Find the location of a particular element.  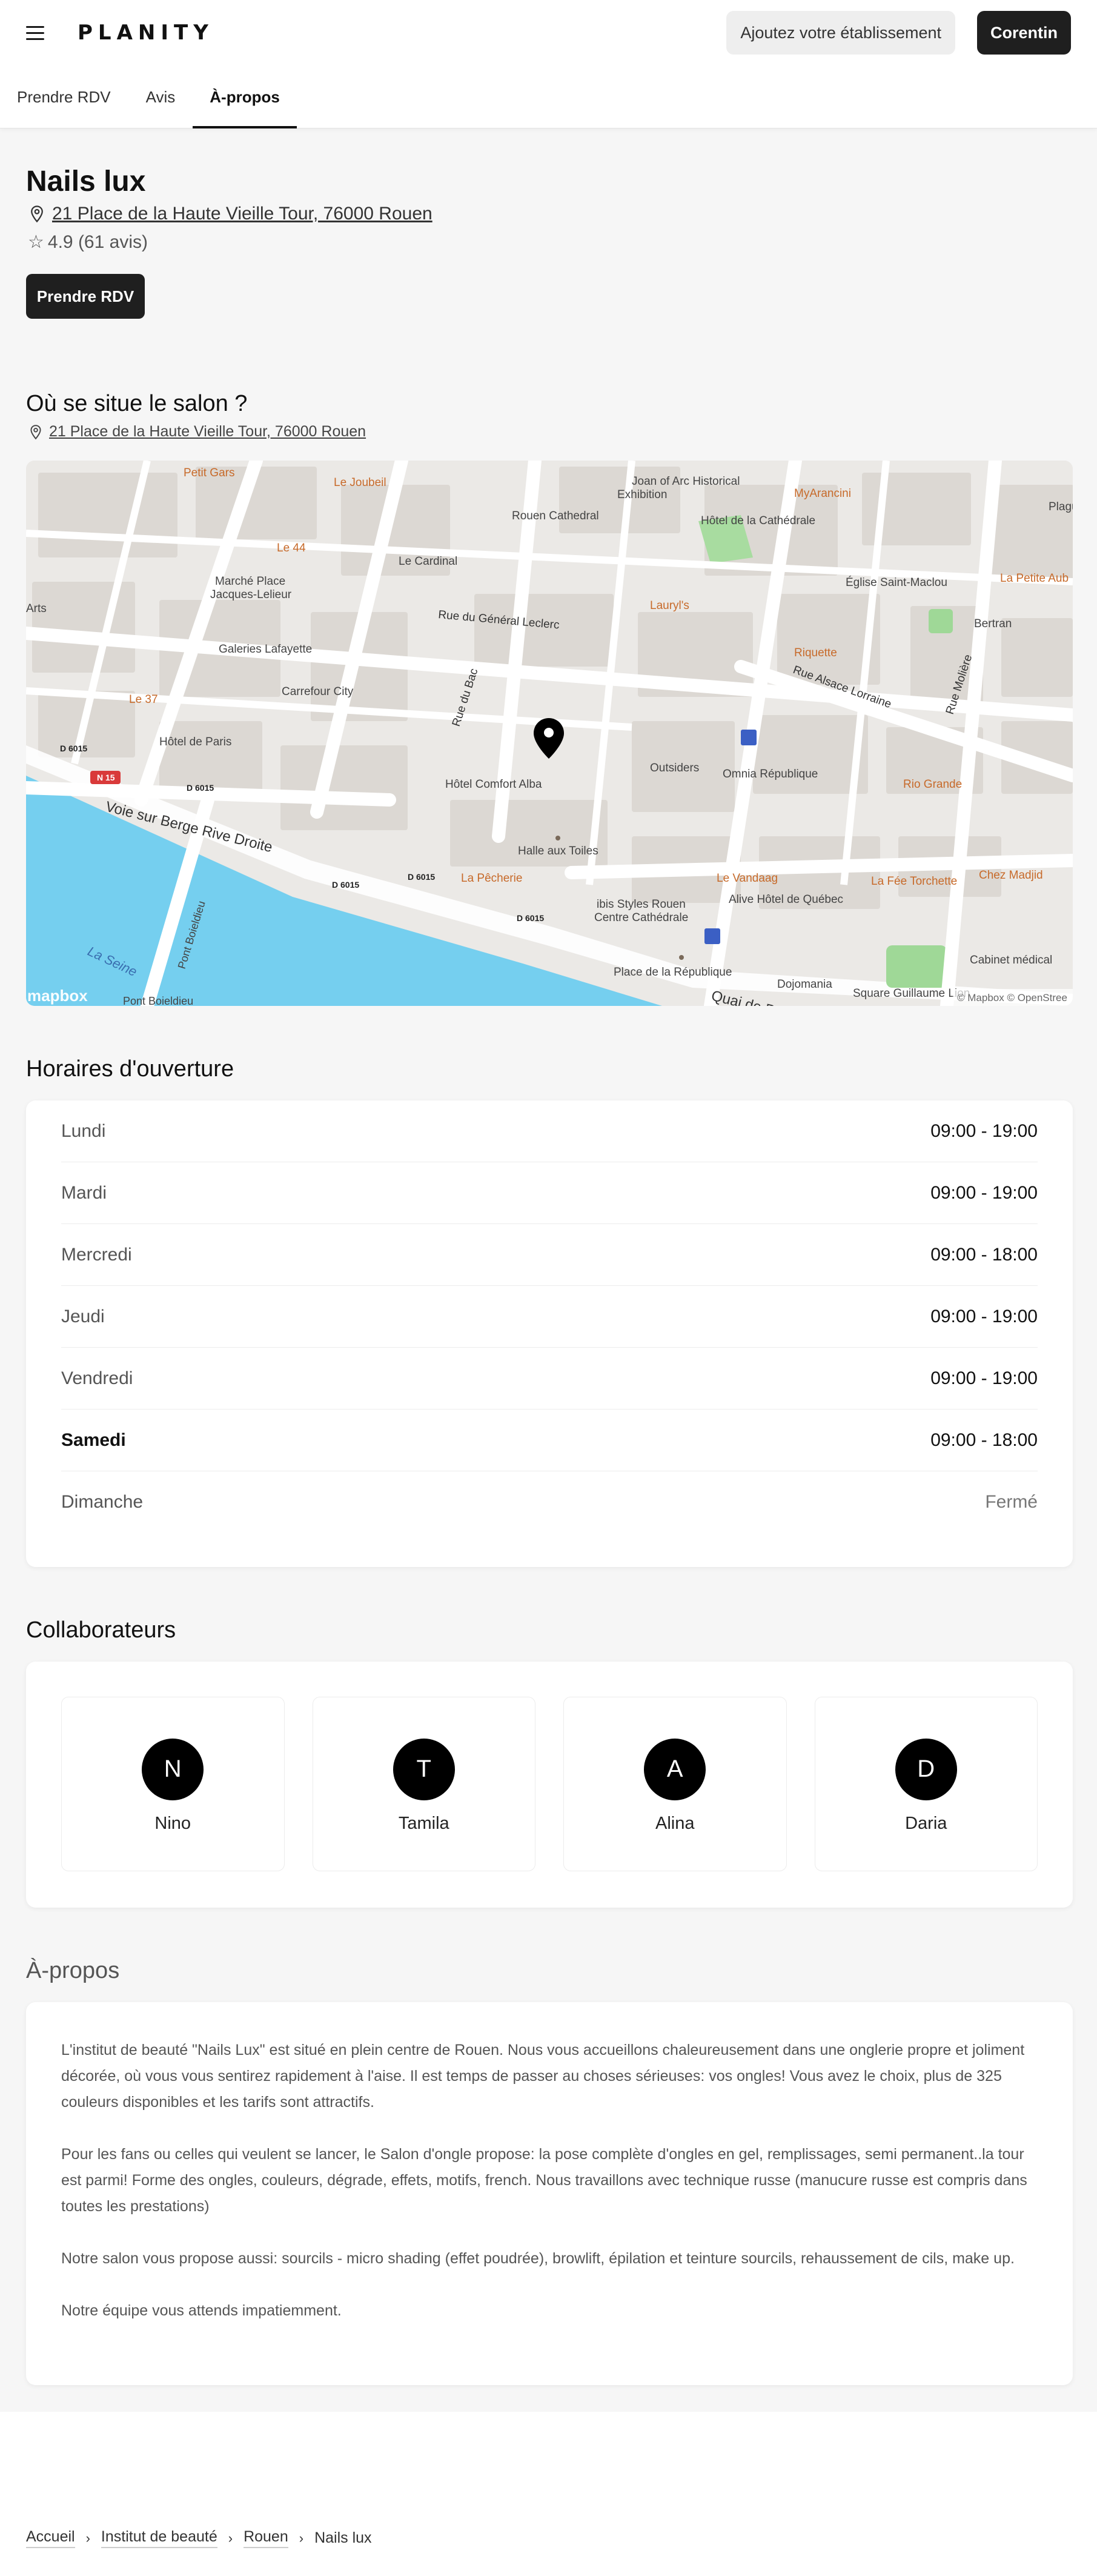

add-business-button: Ajoutez votre établissement is located at coordinates (840, 33).